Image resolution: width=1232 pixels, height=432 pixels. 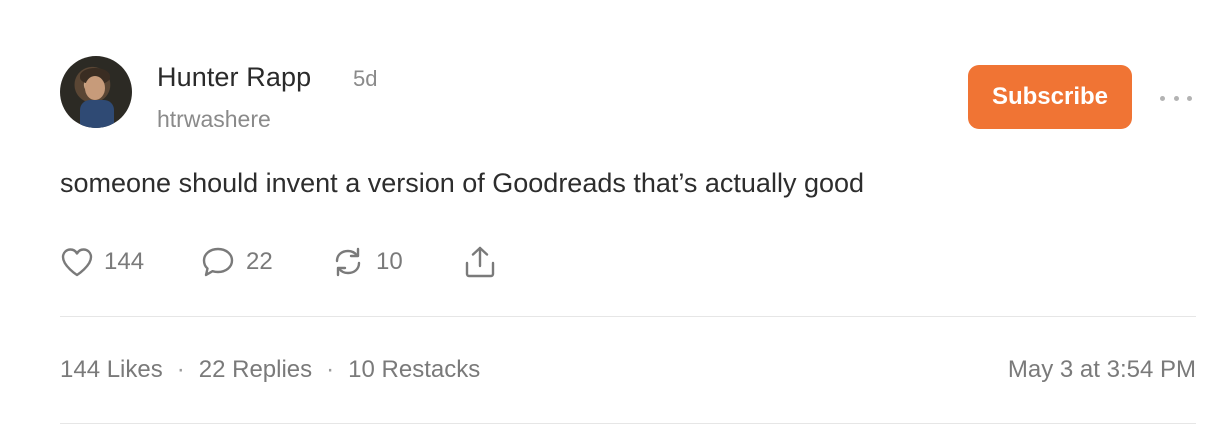 What do you see at coordinates (1176, 98) in the screenshot?
I see `more-icon` at bounding box center [1176, 98].